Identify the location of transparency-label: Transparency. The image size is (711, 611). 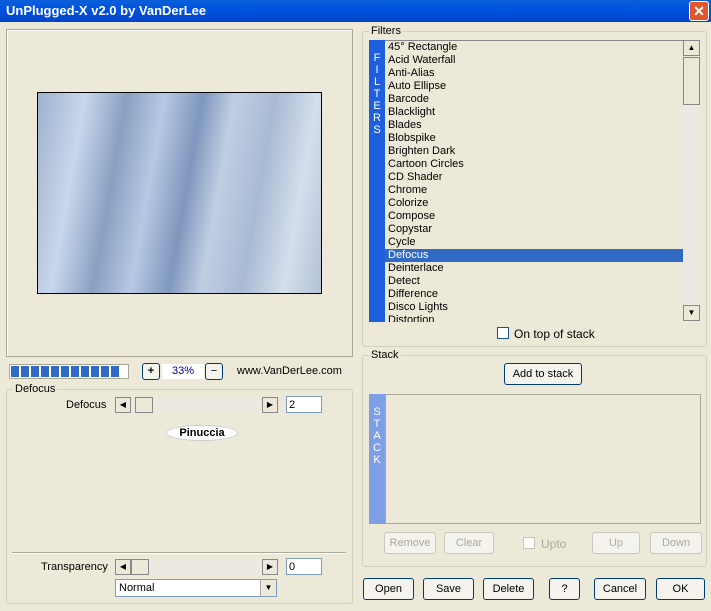
(74, 567).